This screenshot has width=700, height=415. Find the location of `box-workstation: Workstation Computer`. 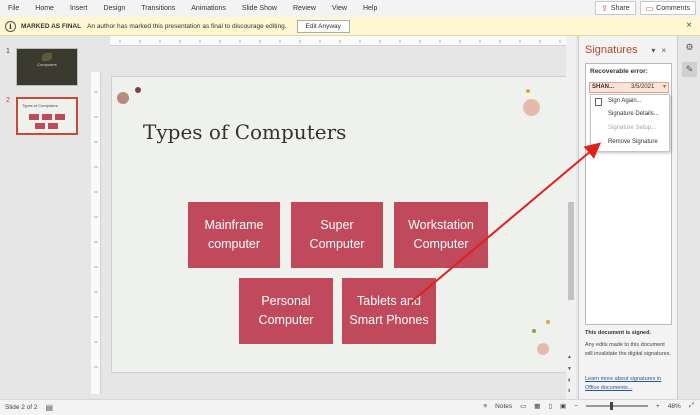

box-workstation: Workstation Computer is located at coordinates (441, 235).